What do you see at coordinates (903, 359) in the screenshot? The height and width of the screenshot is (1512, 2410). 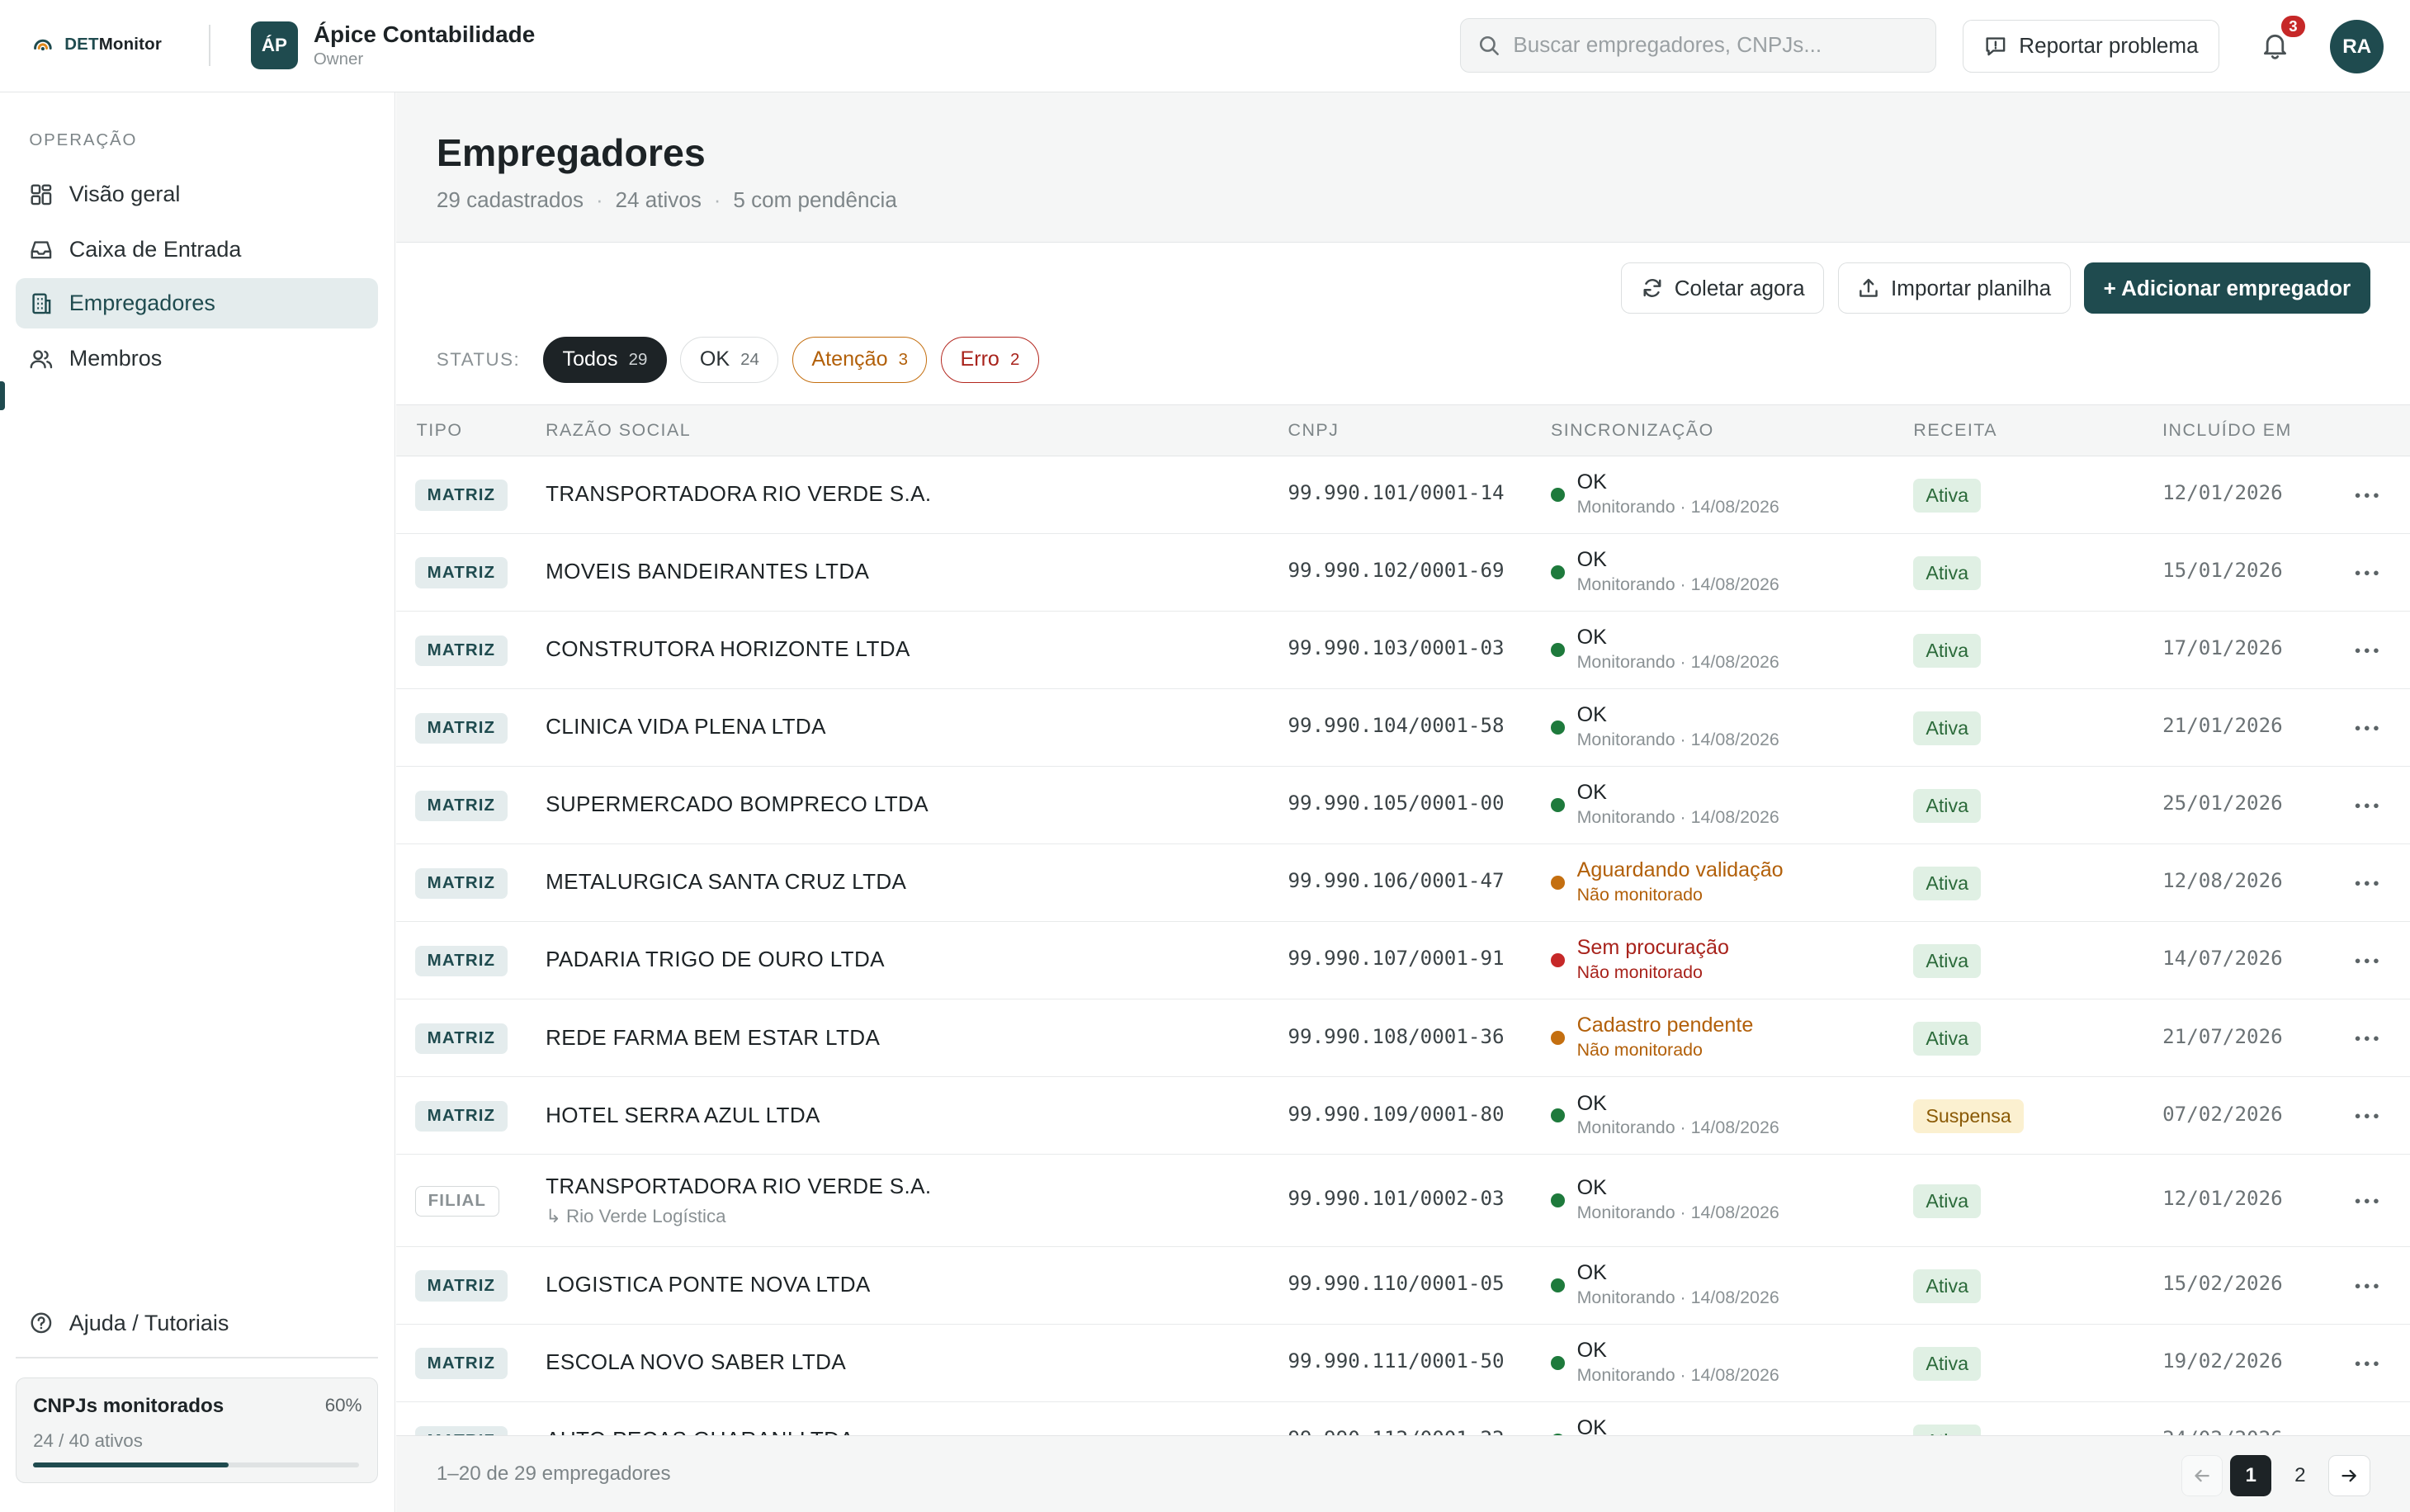 I see `chip-count: 3` at bounding box center [903, 359].